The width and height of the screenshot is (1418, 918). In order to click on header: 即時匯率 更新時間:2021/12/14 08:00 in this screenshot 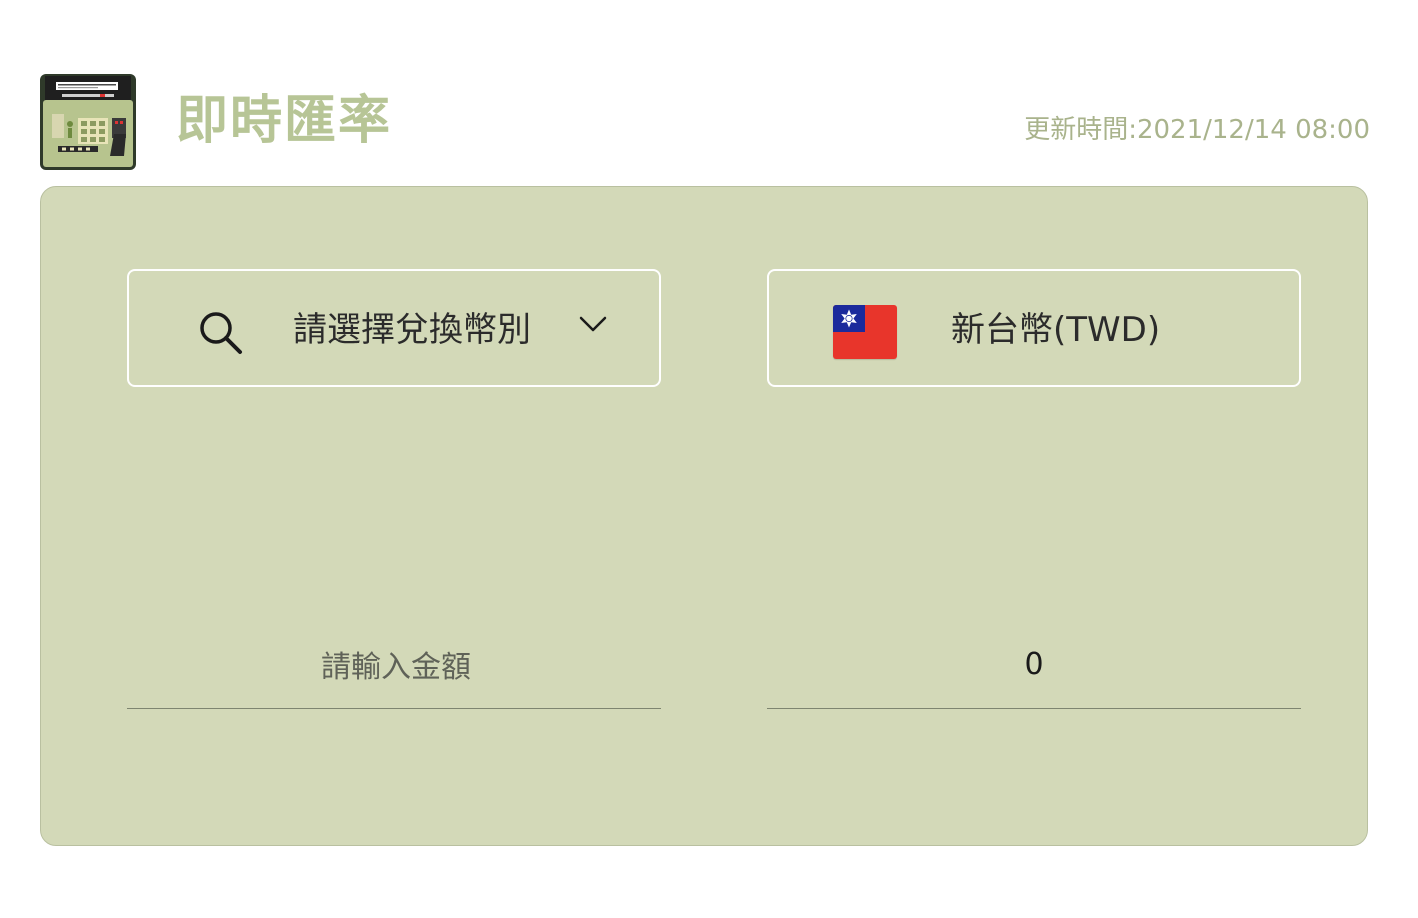, I will do `click(705, 122)`.